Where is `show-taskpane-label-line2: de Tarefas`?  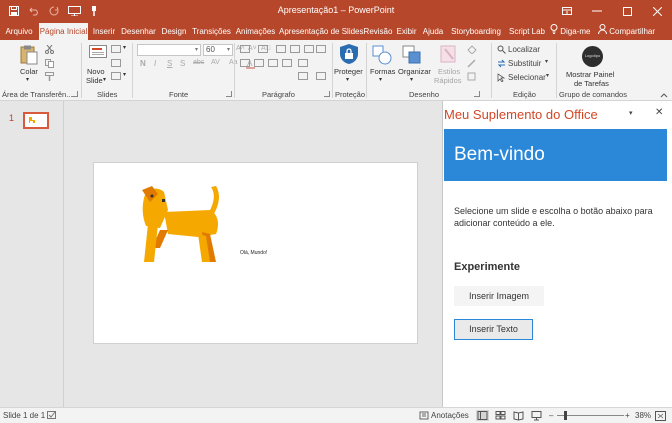
show-taskpane-label-line2: de Tarefas is located at coordinates (591, 83).